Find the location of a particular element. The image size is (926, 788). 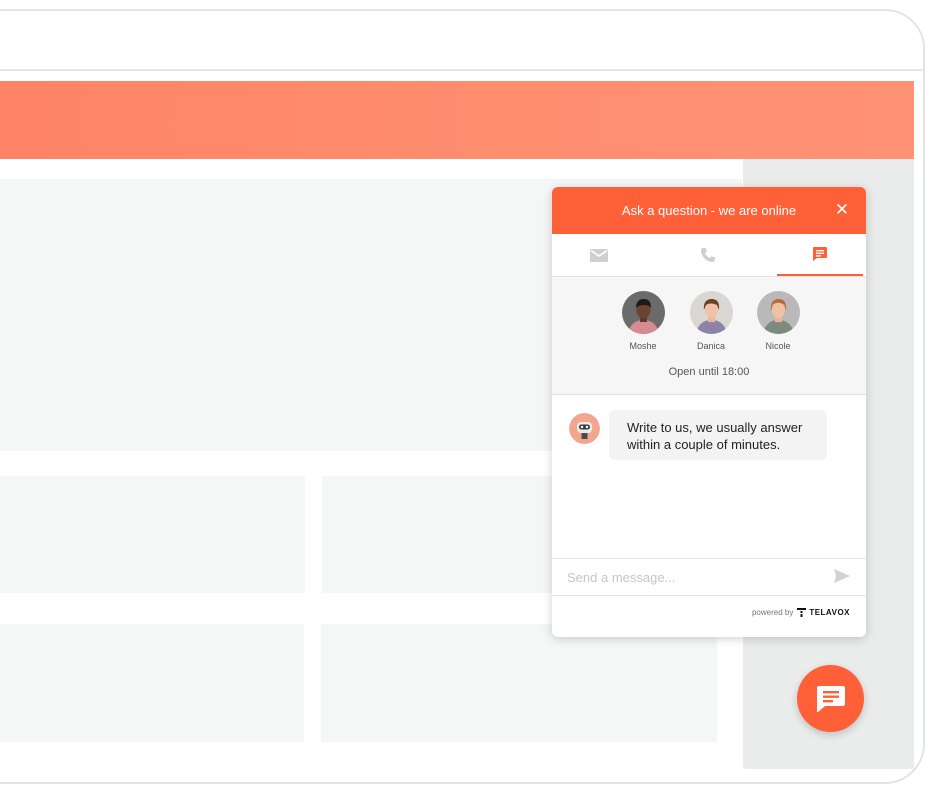

message-composer is located at coordinates (709, 577).